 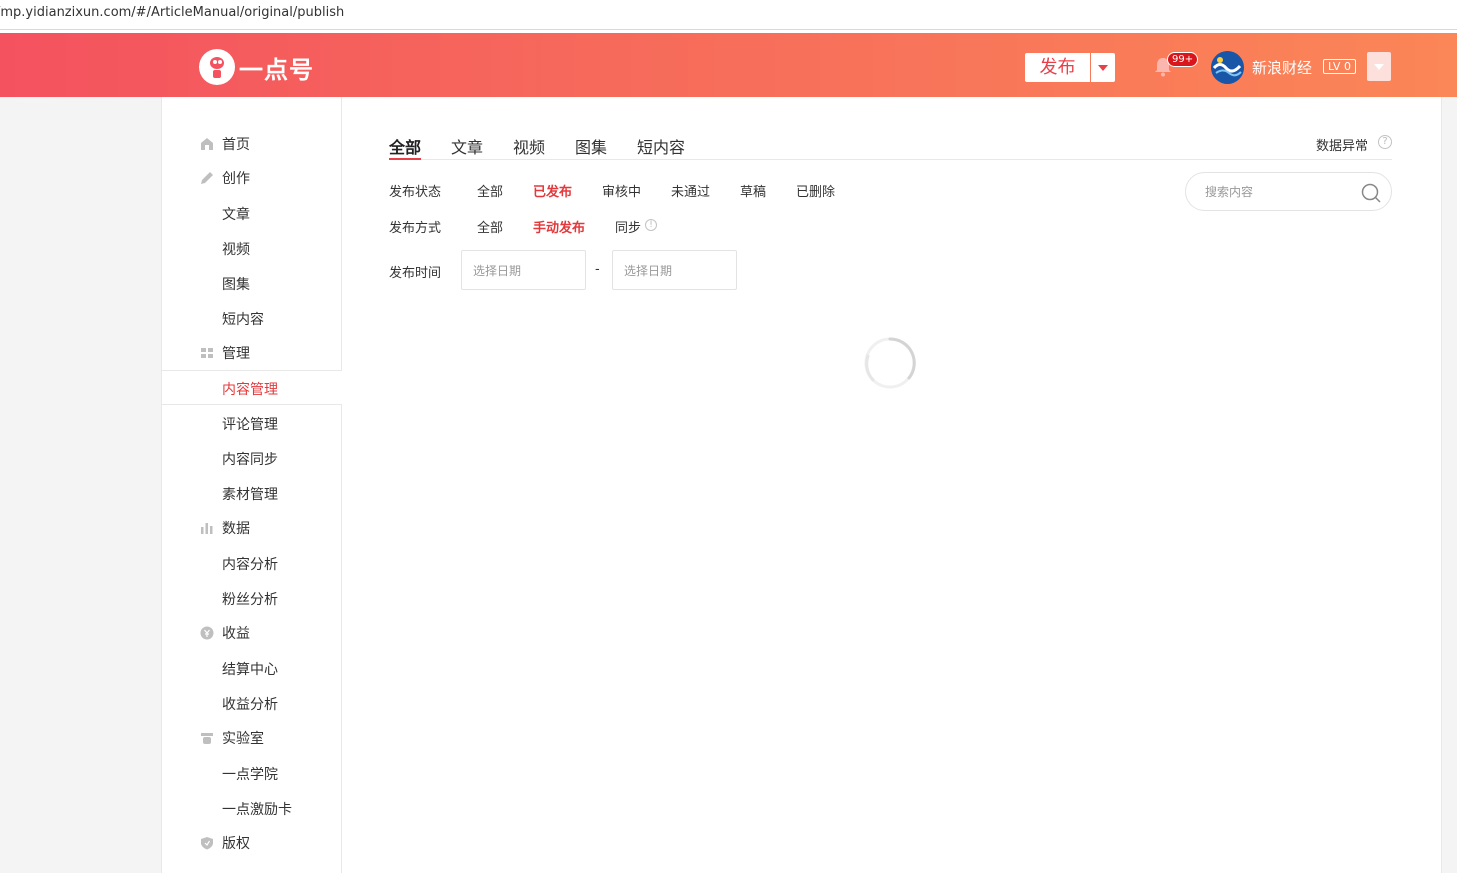 What do you see at coordinates (236, 844) in the screenshot?
I see `sidebar-item-label: 版权` at bounding box center [236, 844].